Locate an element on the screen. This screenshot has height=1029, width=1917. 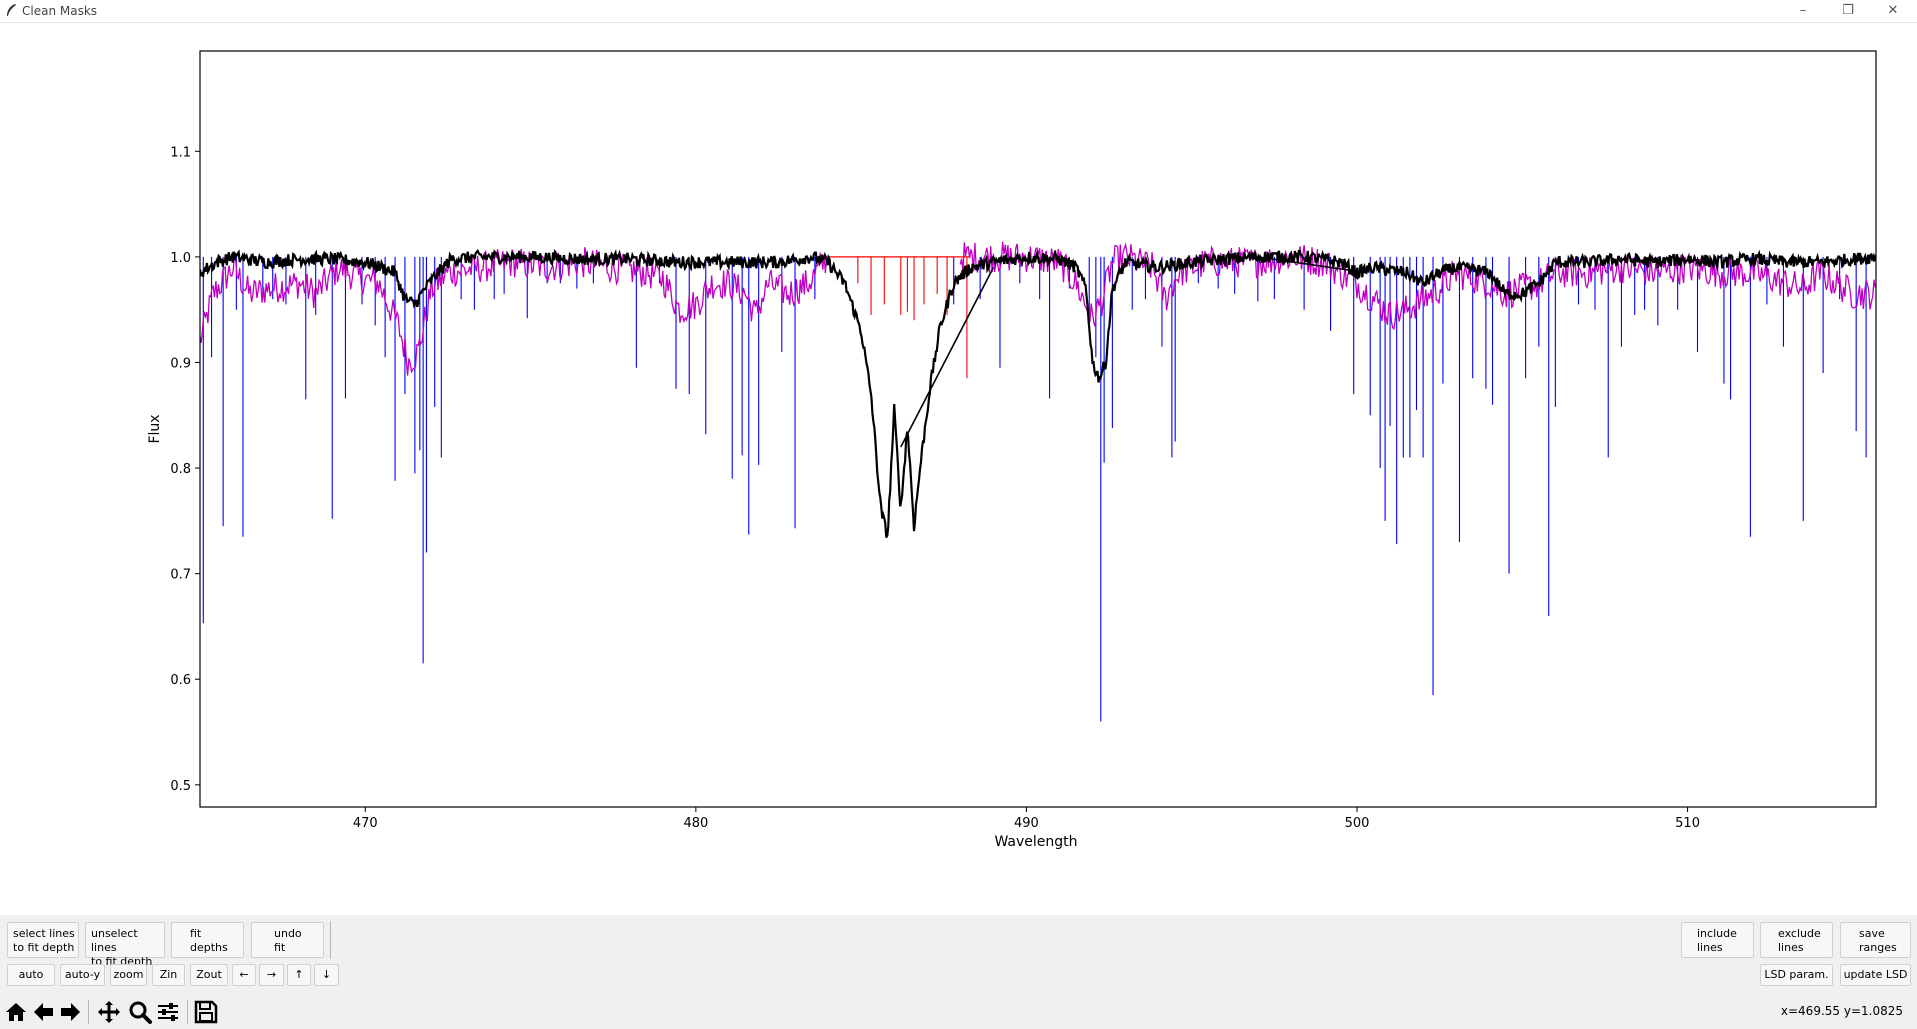
pan-up-button: ↑ is located at coordinates (299, 975).